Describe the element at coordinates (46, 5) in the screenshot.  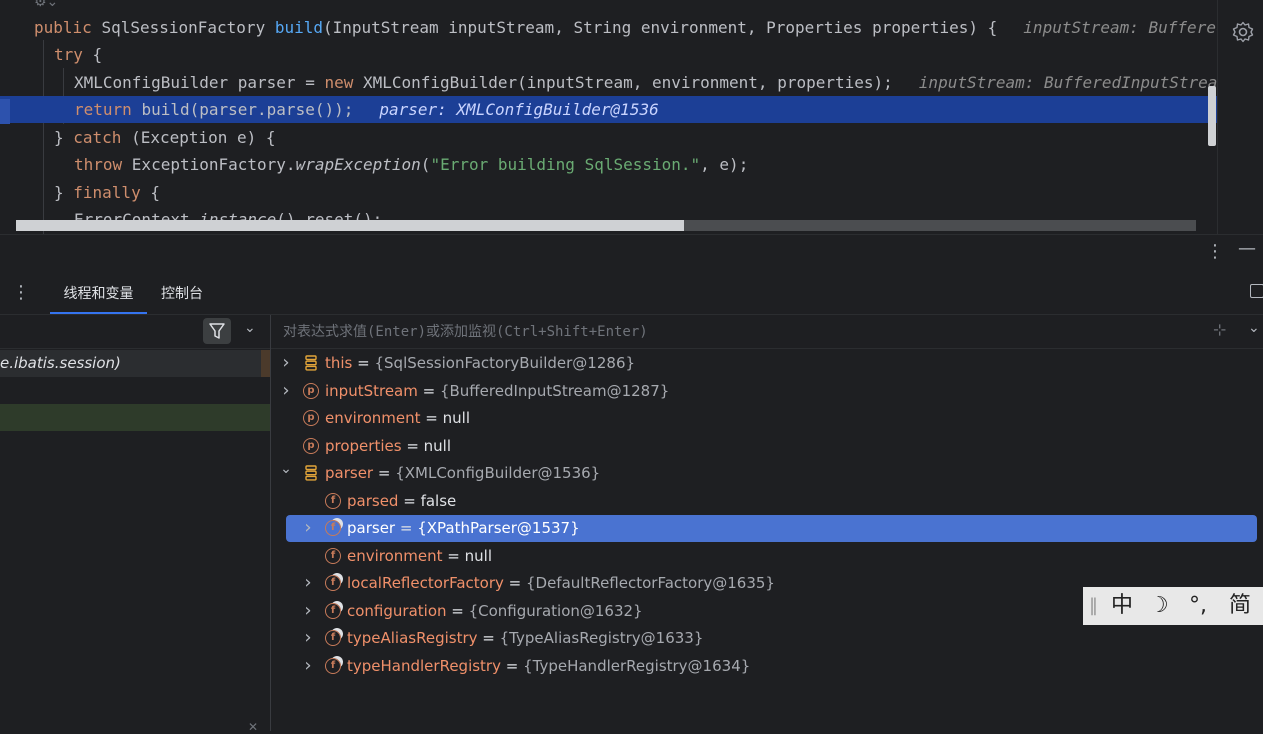
I see `bookmark-icon: ⚙⌄` at that location.